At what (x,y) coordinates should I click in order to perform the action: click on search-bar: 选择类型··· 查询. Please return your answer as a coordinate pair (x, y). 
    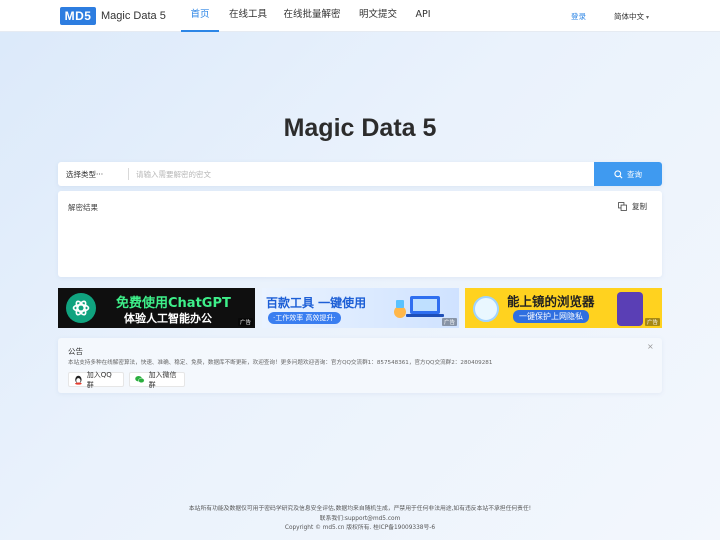
    Looking at the image, I should click on (360, 174).